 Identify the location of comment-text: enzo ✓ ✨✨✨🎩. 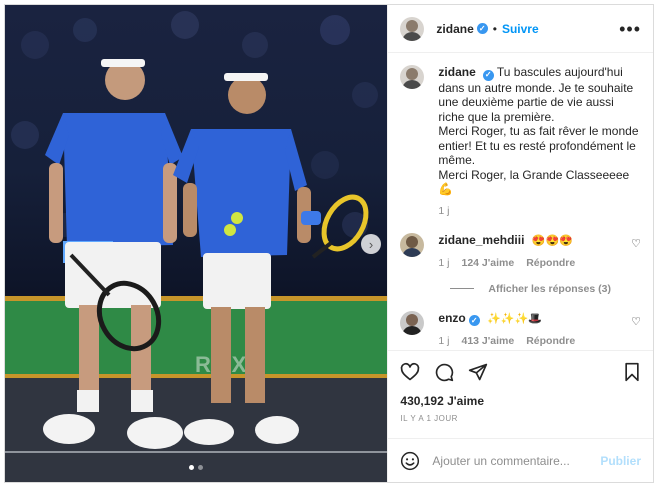
(539, 319).